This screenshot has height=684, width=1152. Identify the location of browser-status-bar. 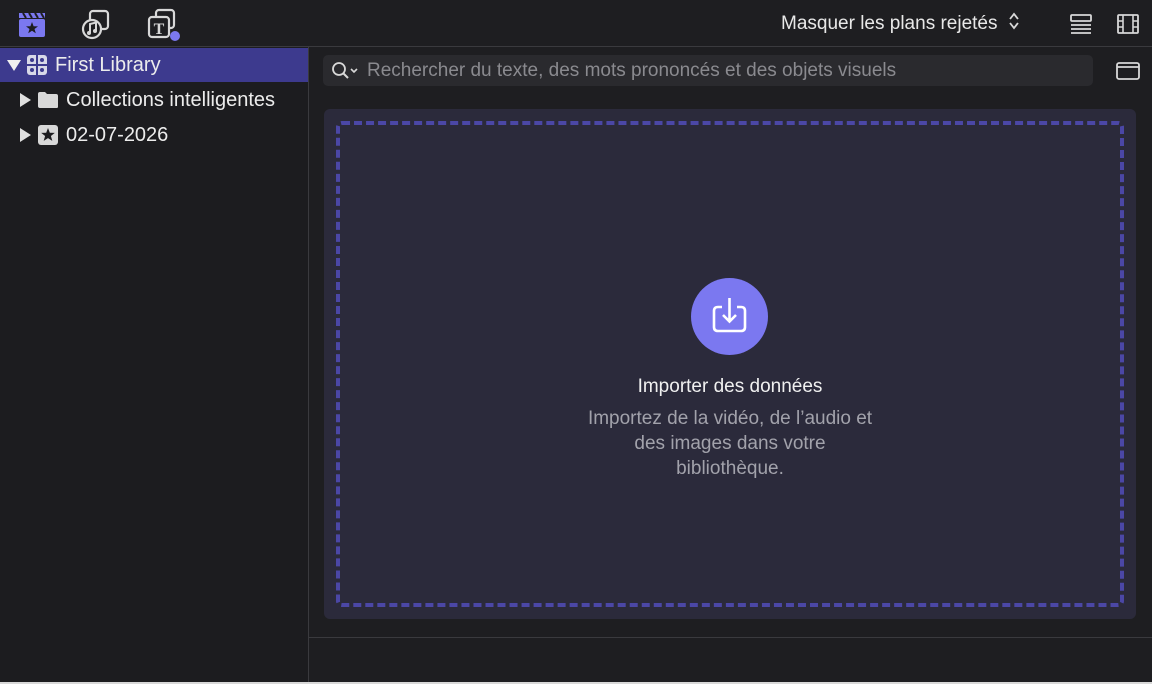
(730, 660).